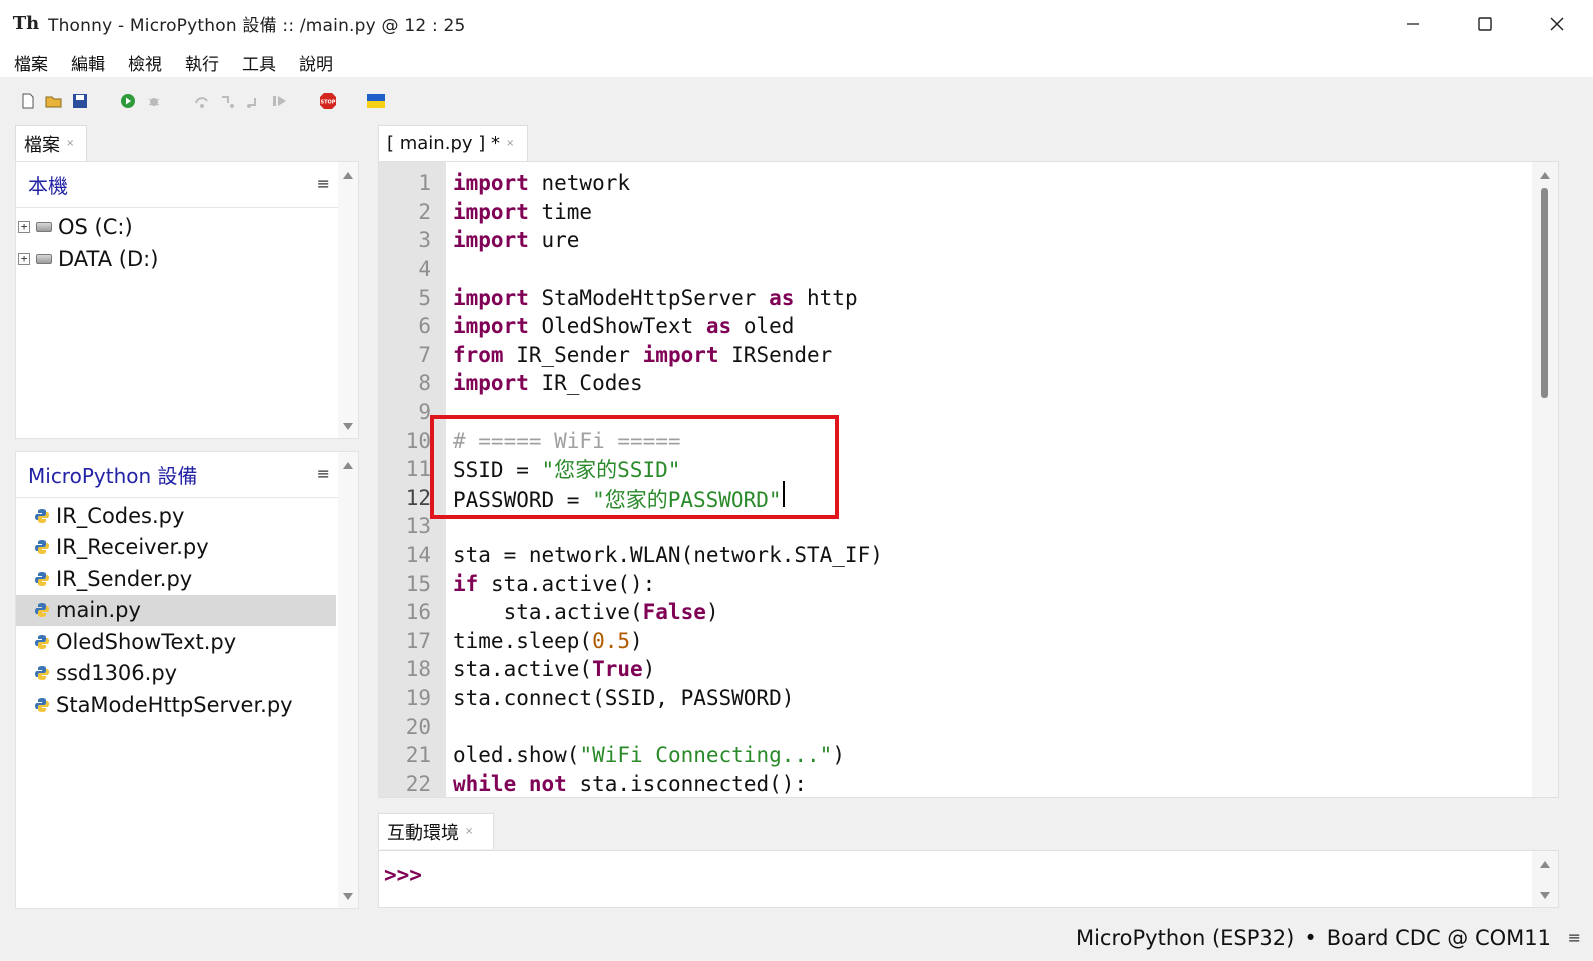  I want to click on code-line: 2 import time, so click(954, 212).